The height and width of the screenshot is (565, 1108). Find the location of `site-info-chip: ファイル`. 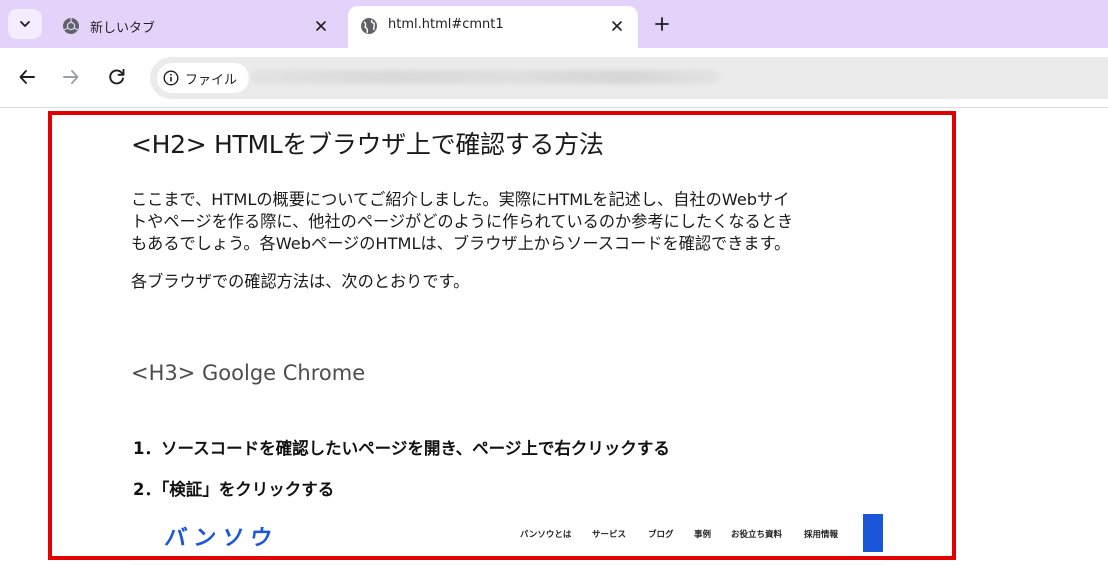

site-info-chip: ファイル is located at coordinates (203, 78).